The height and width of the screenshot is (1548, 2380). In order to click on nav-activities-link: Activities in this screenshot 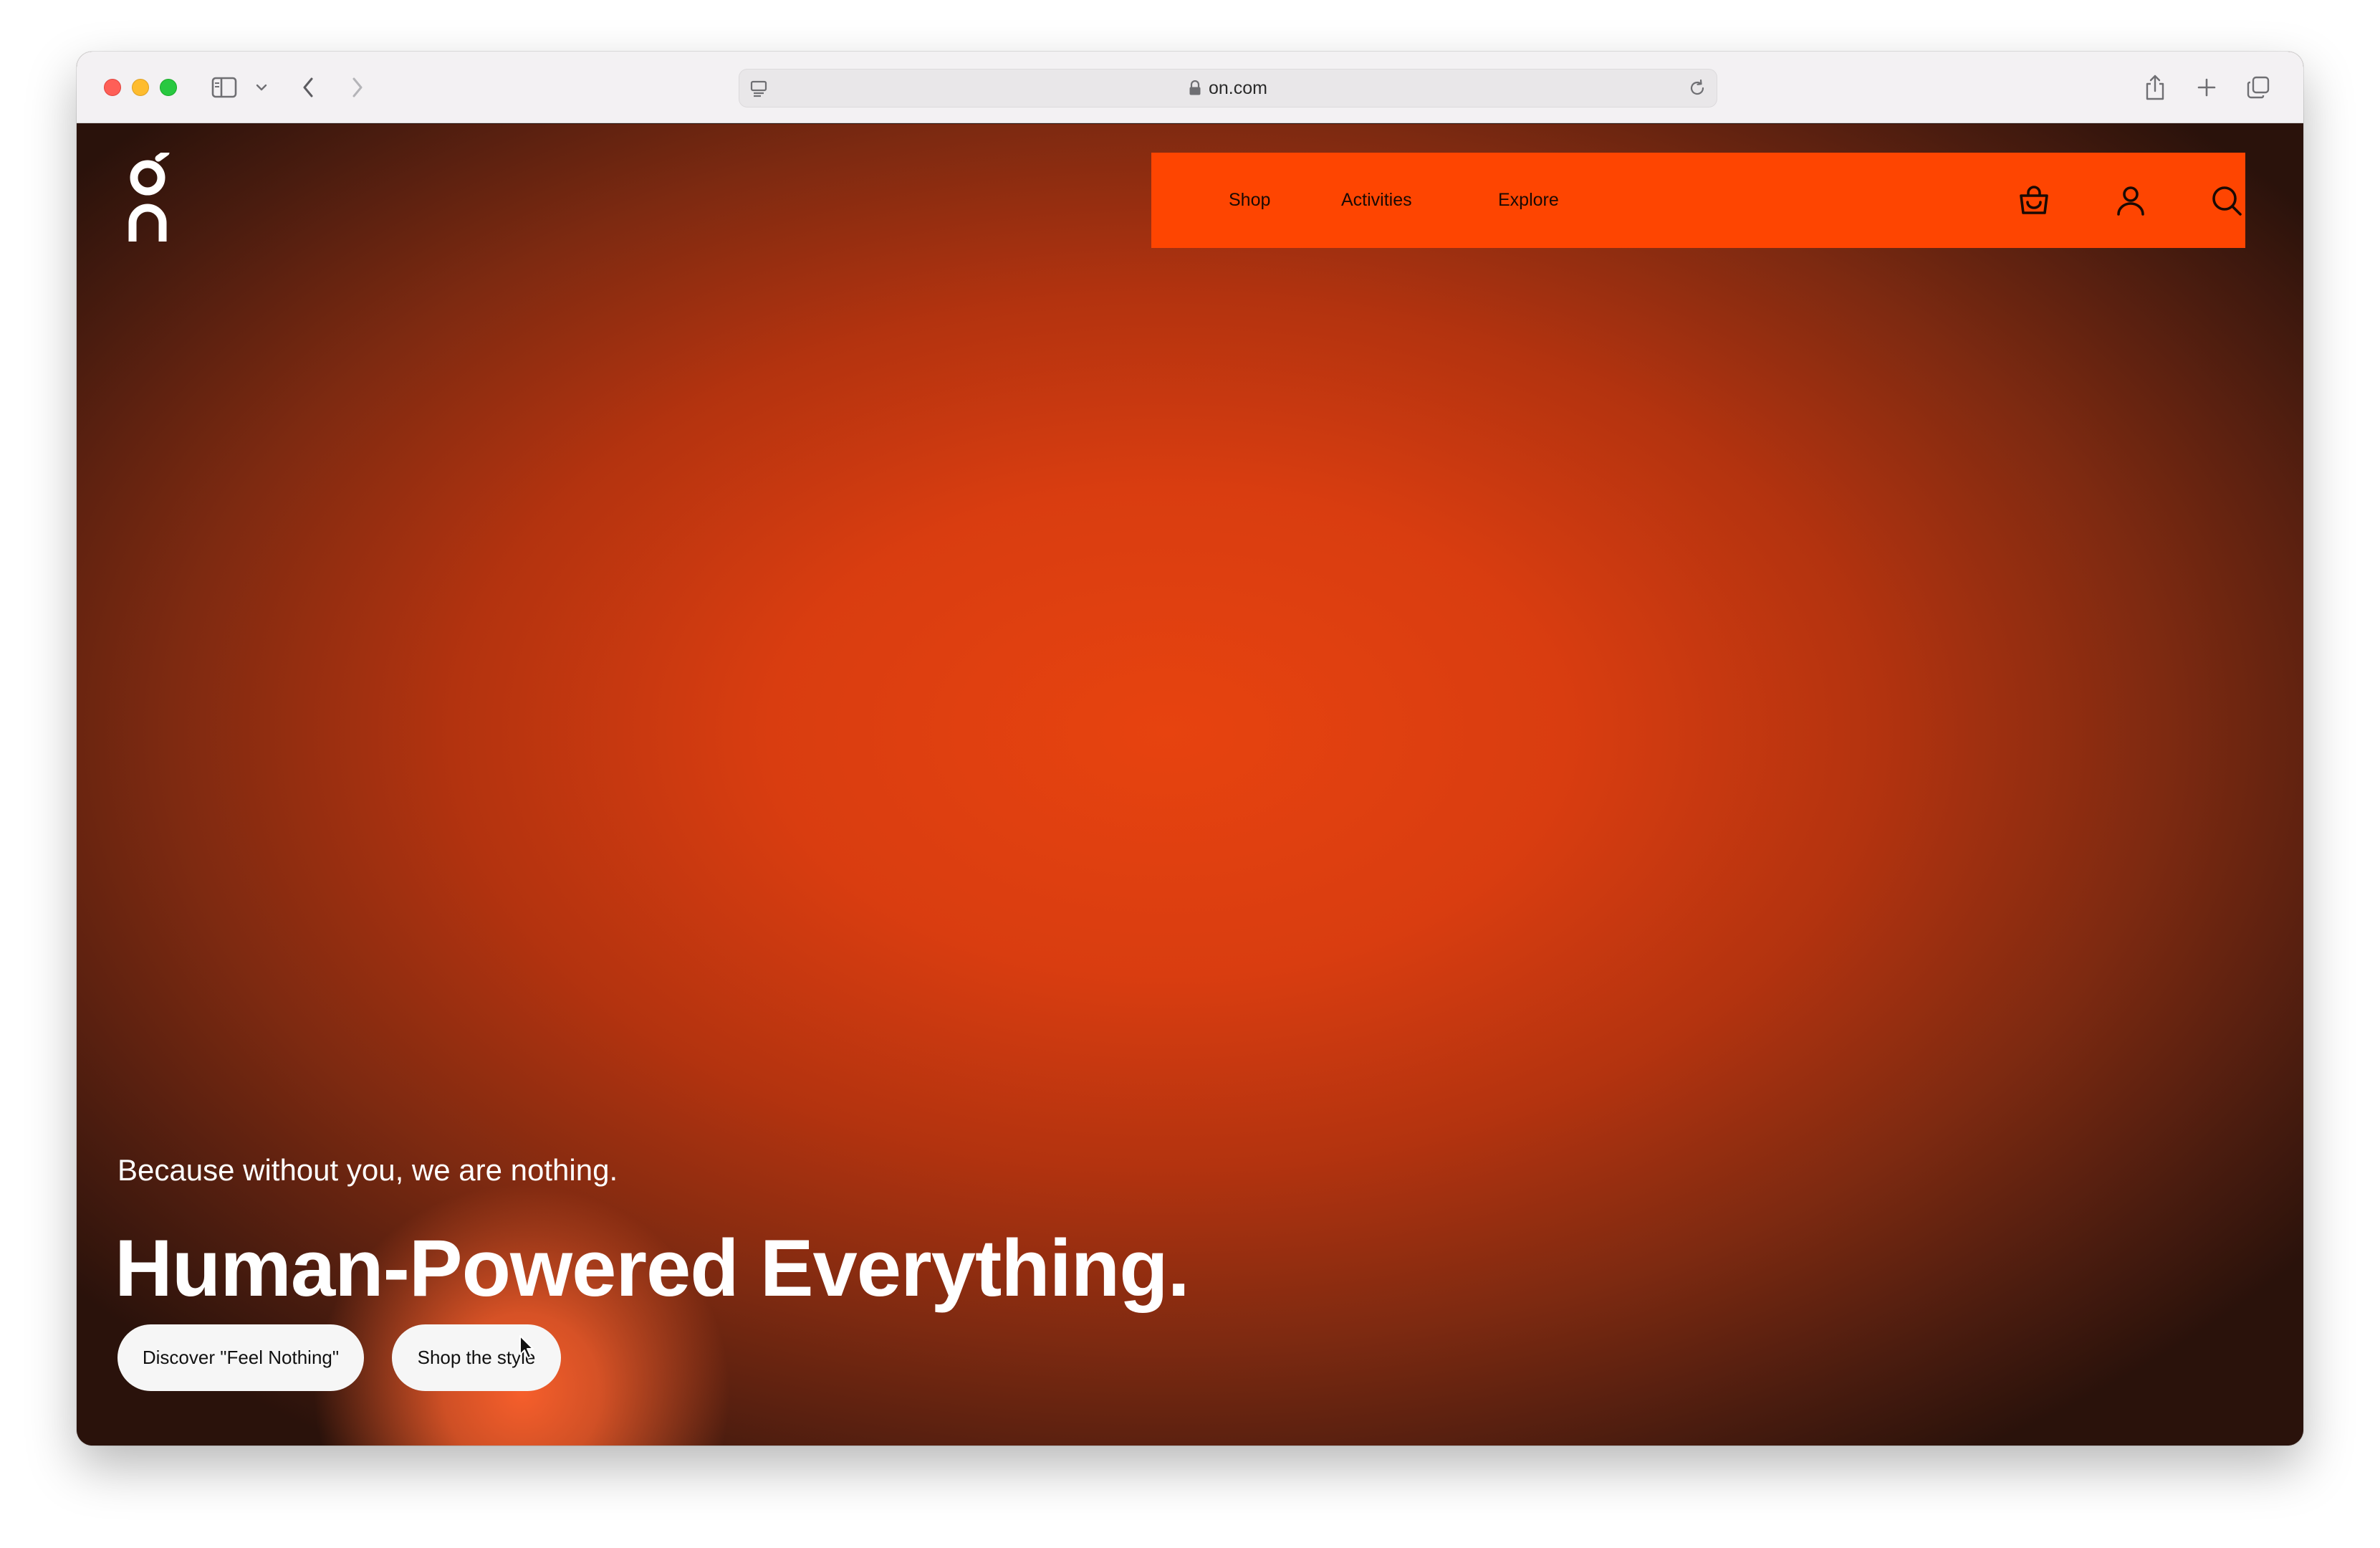, I will do `click(1376, 200)`.